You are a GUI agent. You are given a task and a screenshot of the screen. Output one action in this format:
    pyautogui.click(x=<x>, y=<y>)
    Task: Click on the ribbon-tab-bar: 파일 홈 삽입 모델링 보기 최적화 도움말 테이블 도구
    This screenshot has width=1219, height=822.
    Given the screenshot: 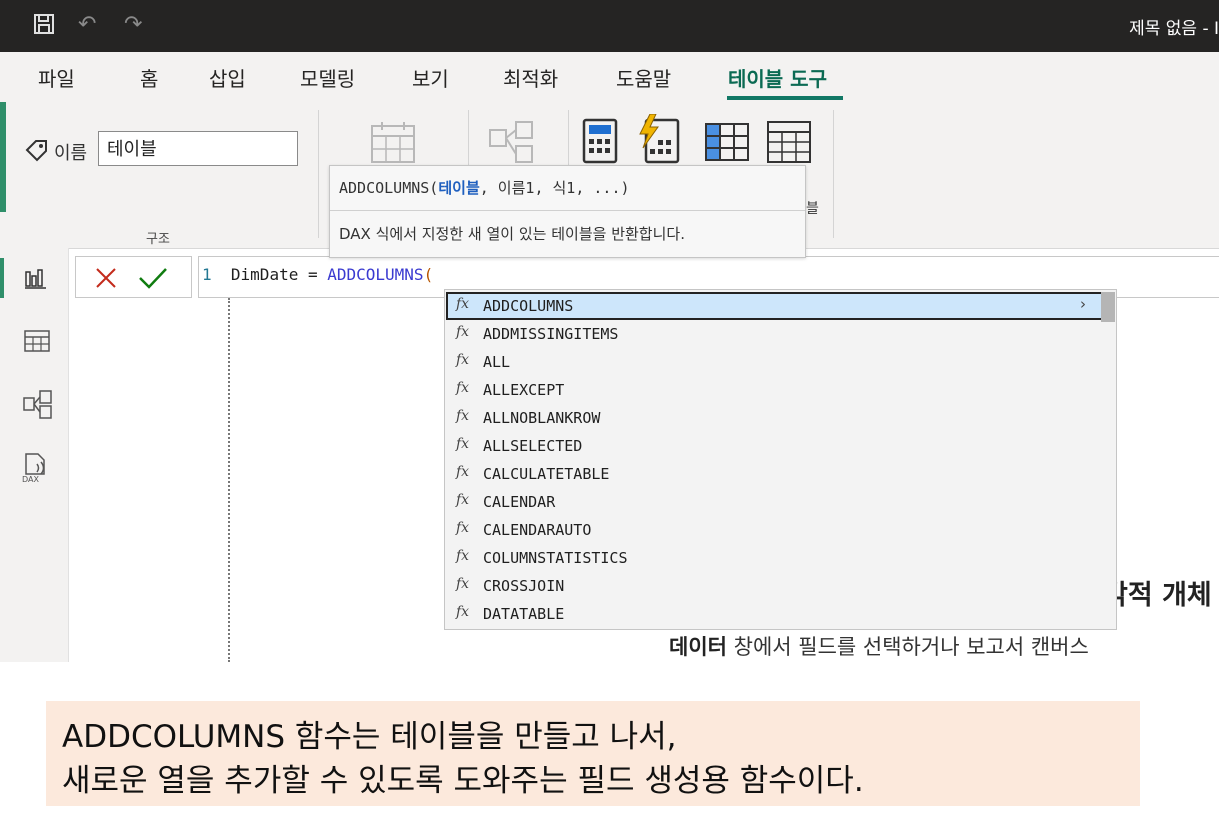 What is the action you would take?
    pyautogui.click(x=609, y=77)
    